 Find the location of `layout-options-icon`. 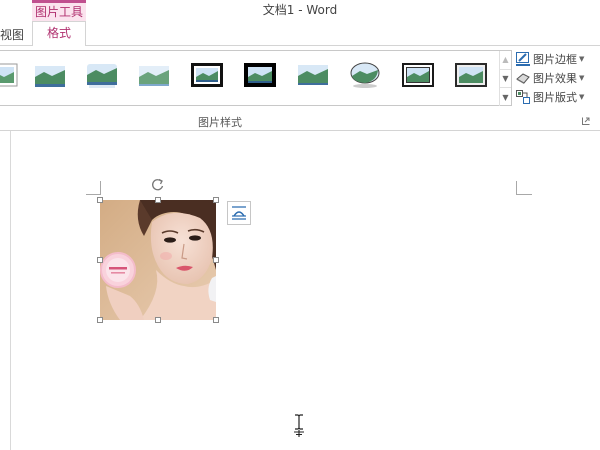

layout-options-icon is located at coordinates (239, 213).